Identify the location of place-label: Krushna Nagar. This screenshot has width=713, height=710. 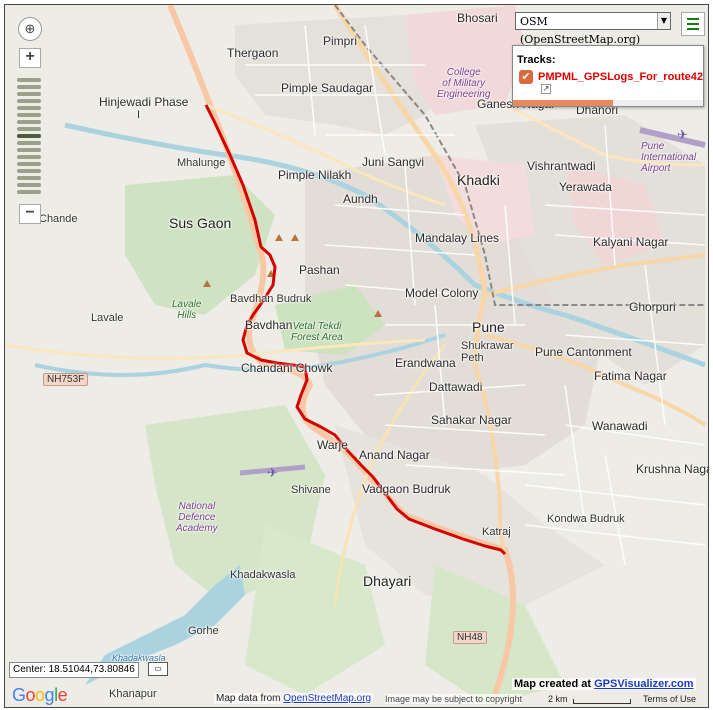
(672, 469).